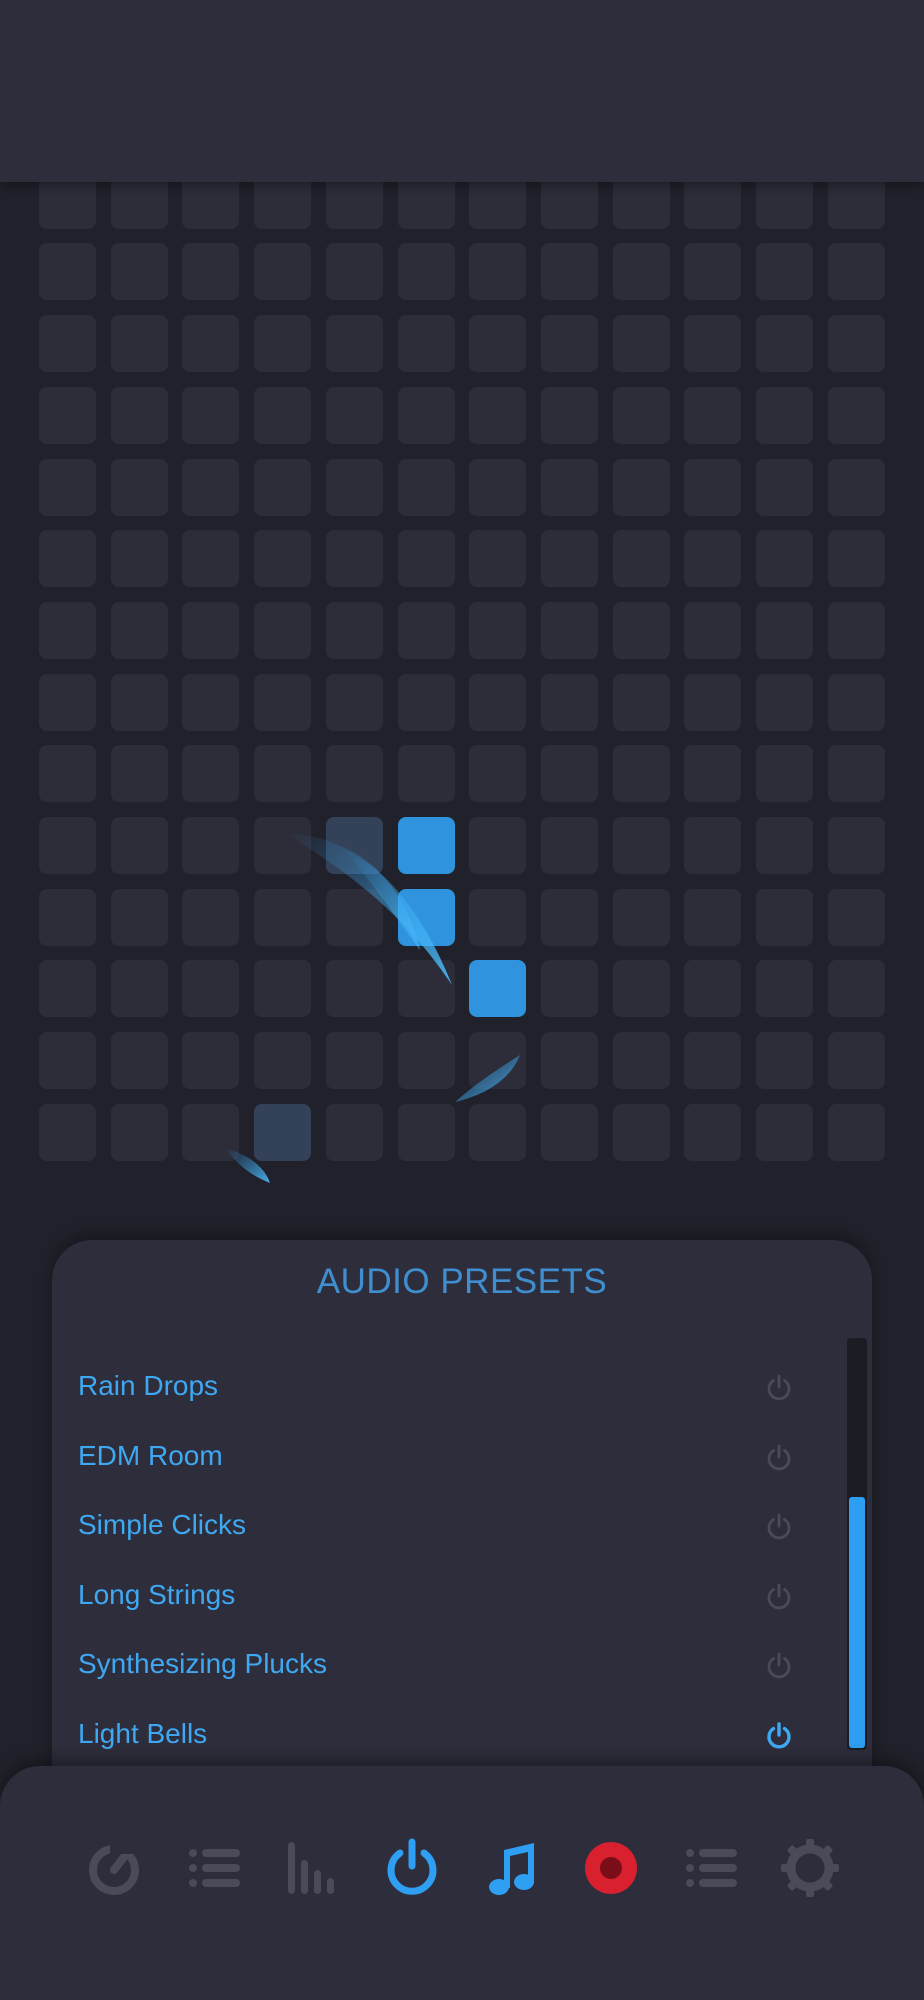 The width and height of the screenshot is (924, 2000). What do you see at coordinates (432, 1736) in the screenshot?
I see `preset-item: Light Bells` at bounding box center [432, 1736].